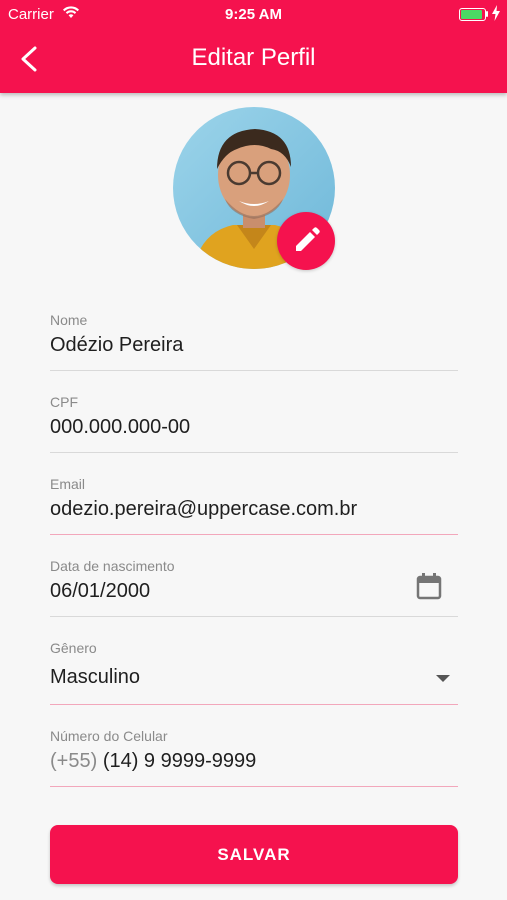  I want to click on gender-field: Gênero Masculino, so click(254, 673).